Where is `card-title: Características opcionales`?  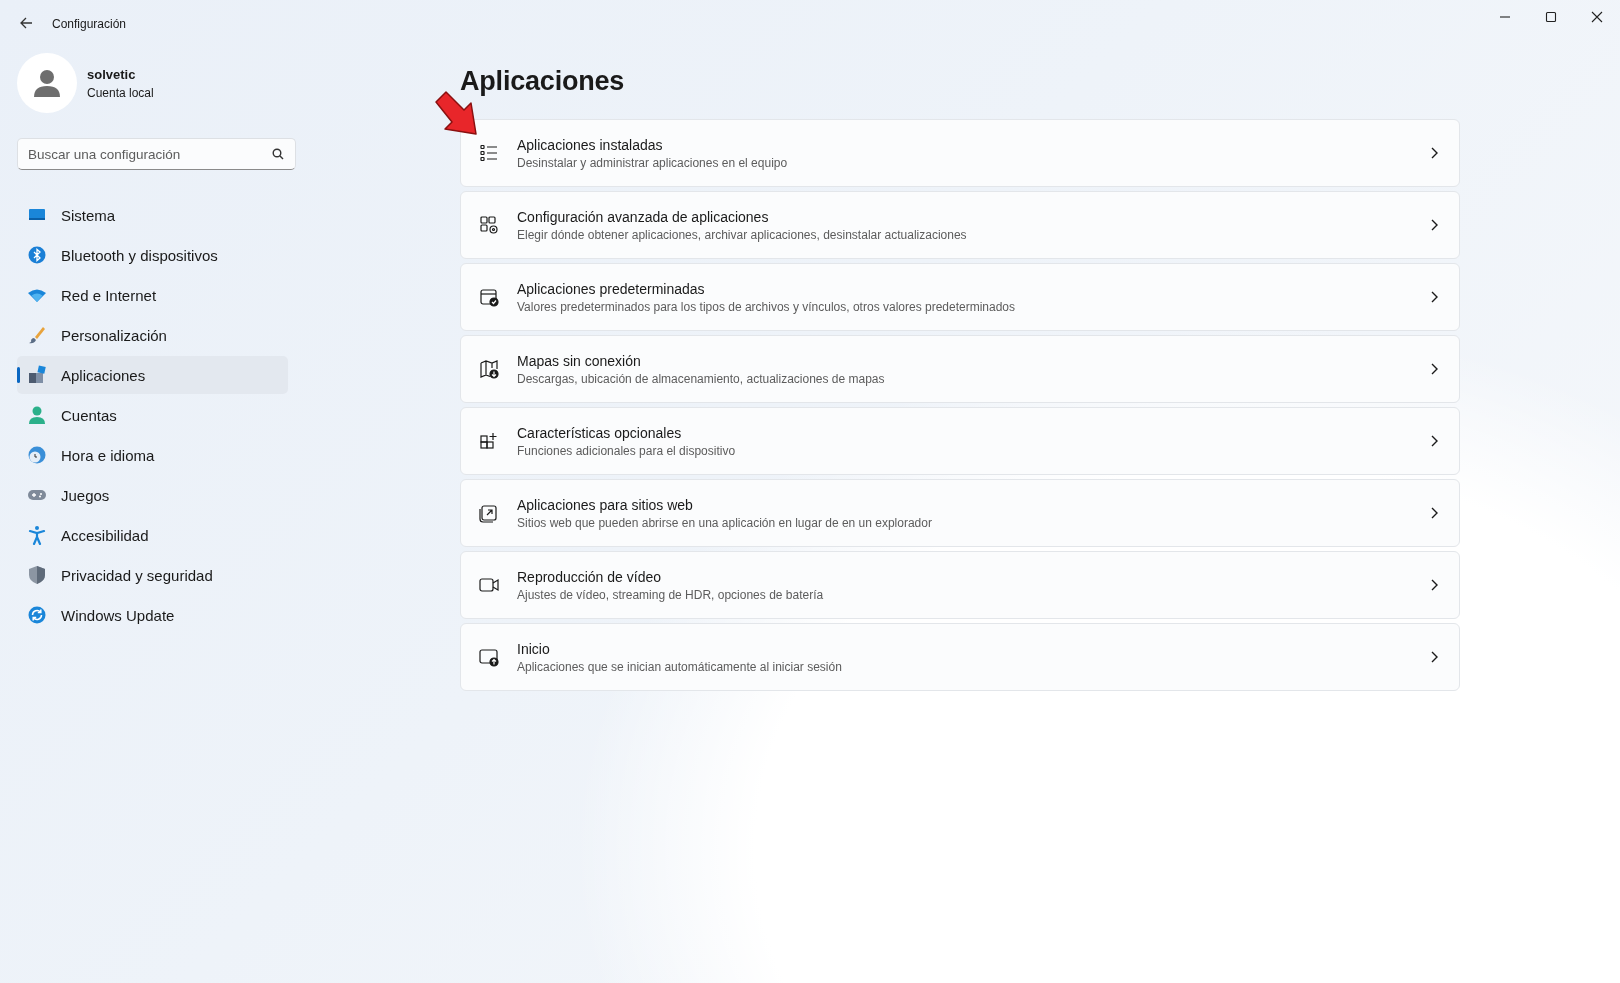 card-title: Características opcionales is located at coordinates (600, 432).